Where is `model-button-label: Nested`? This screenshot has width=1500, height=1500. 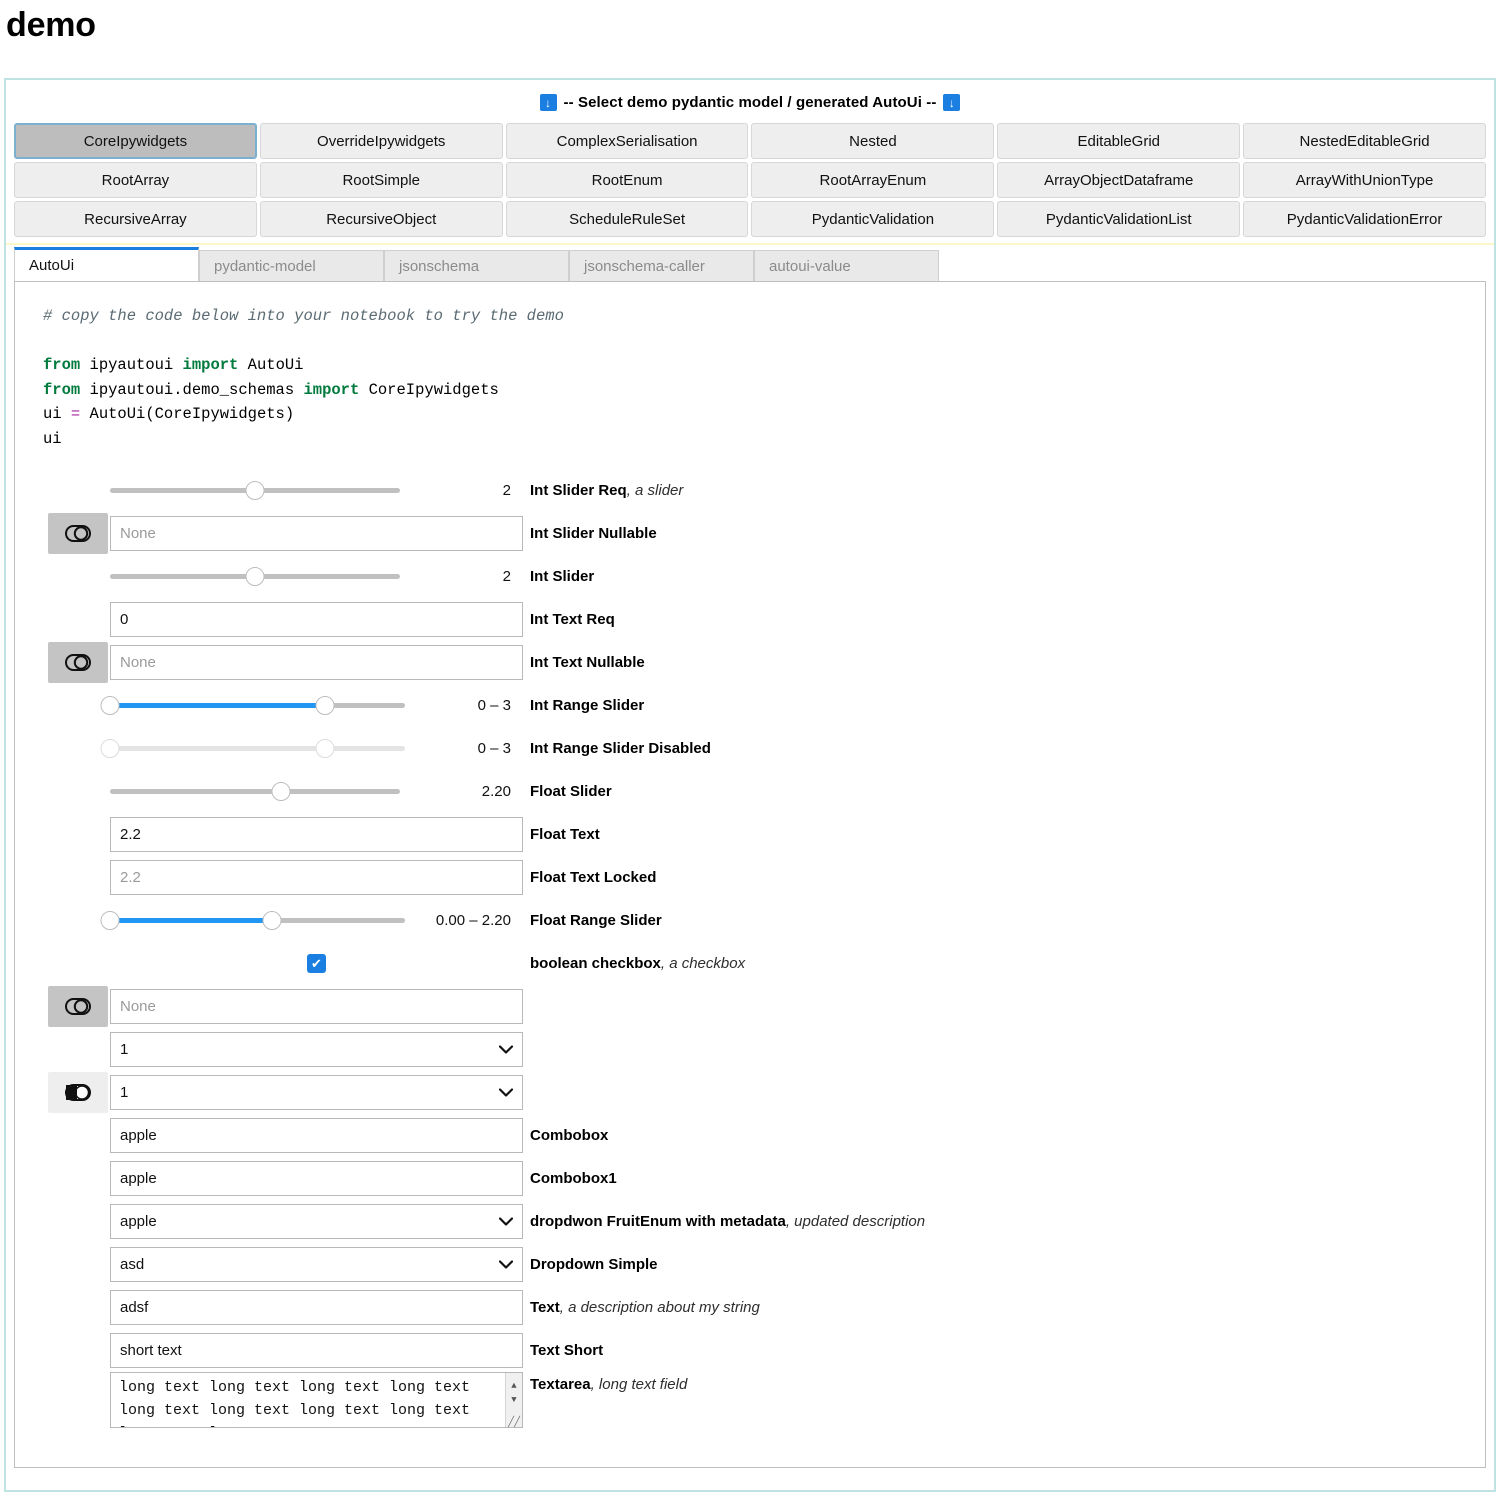 model-button-label: Nested is located at coordinates (873, 141).